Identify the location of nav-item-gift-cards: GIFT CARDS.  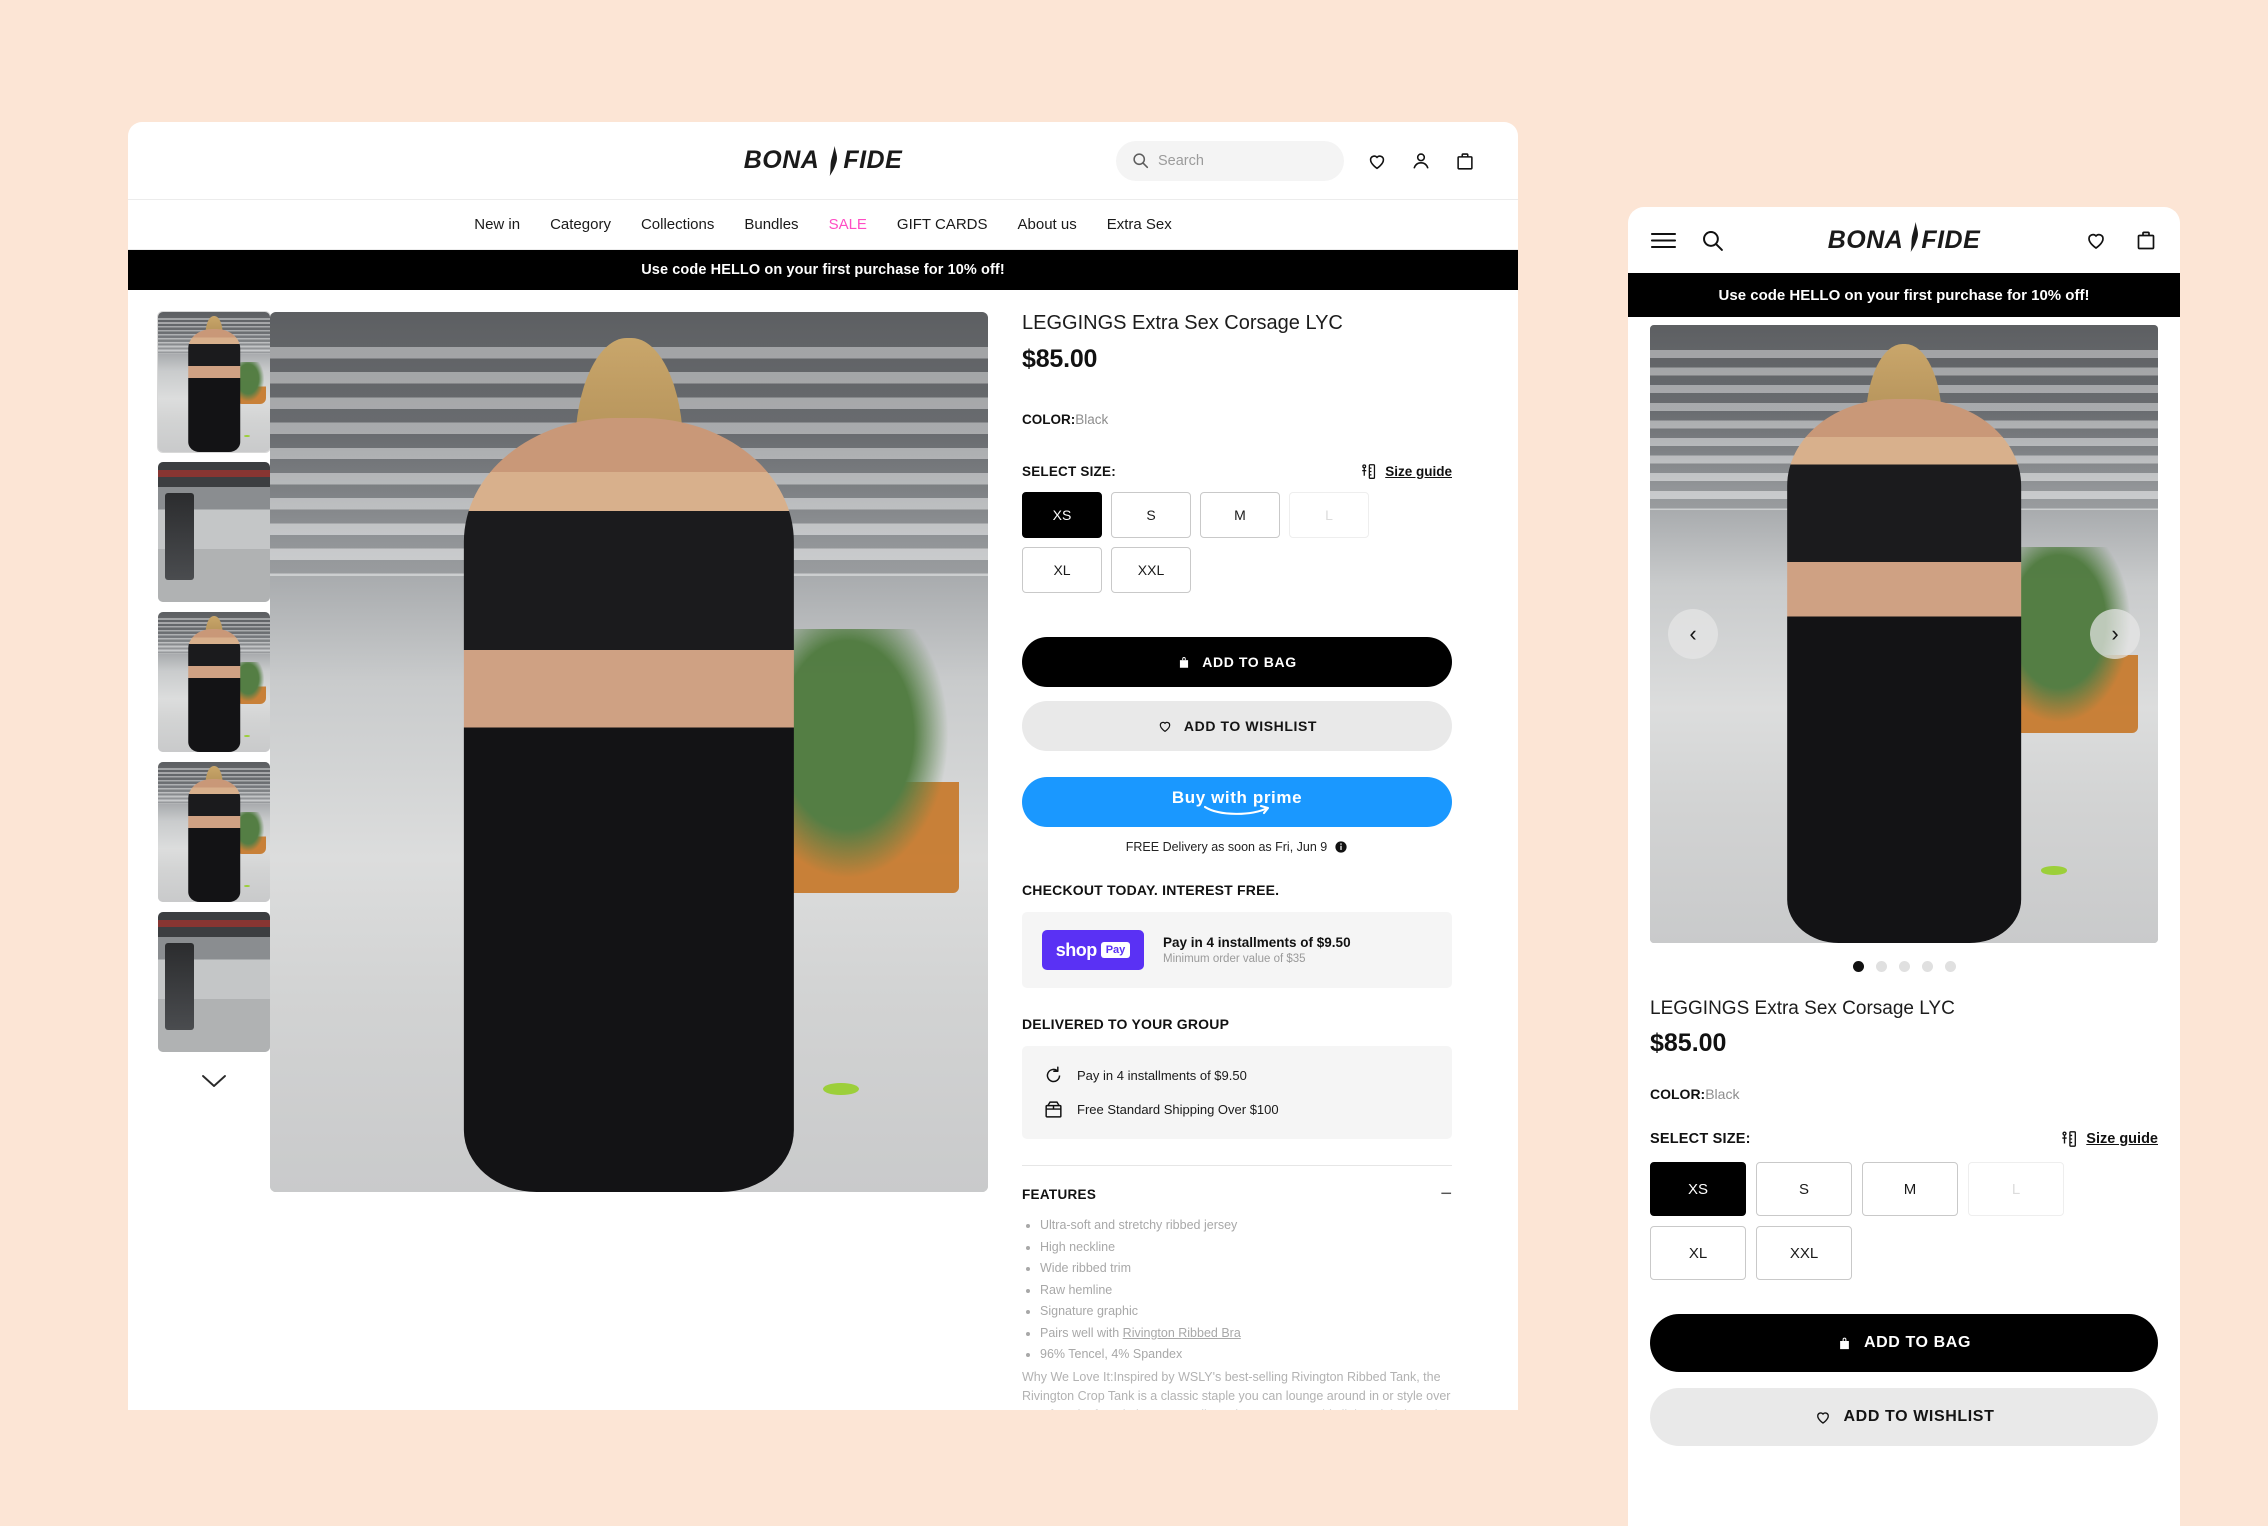
(942, 224).